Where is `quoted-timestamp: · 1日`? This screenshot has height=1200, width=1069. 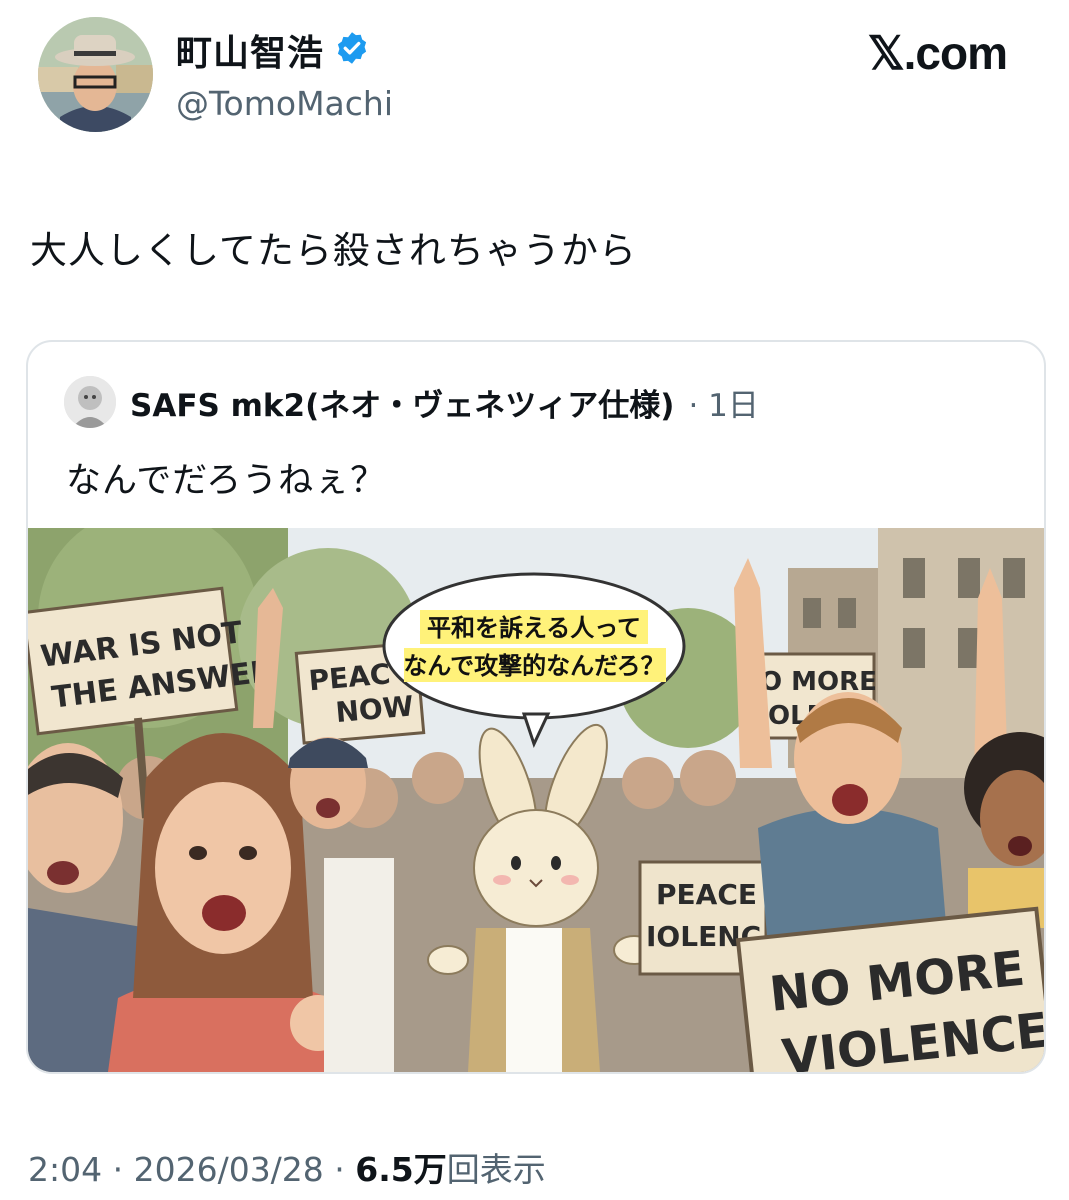
quoted-timestamp: · 1日 is located at coordinates (723, 402).